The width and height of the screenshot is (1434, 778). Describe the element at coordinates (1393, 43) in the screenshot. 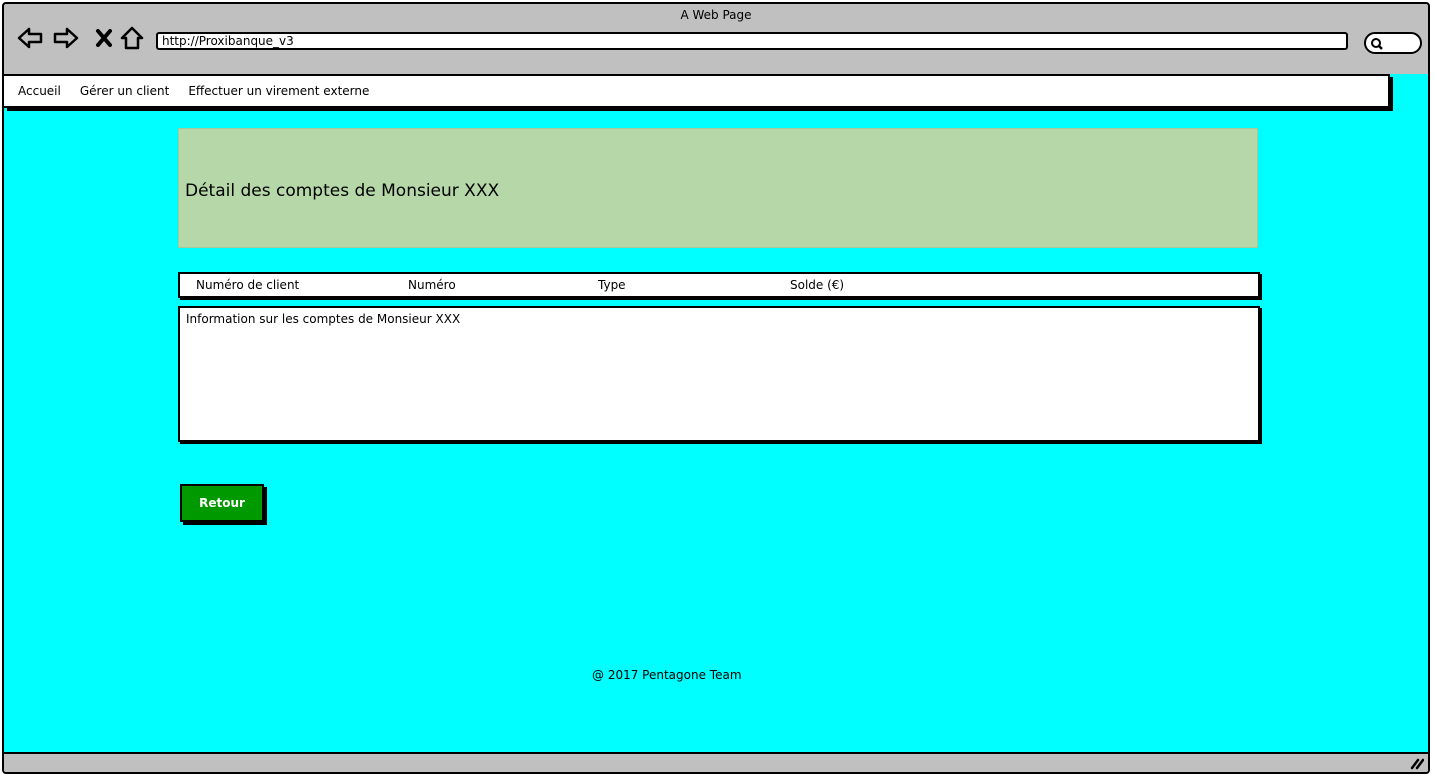

I see `search-box` at that location.